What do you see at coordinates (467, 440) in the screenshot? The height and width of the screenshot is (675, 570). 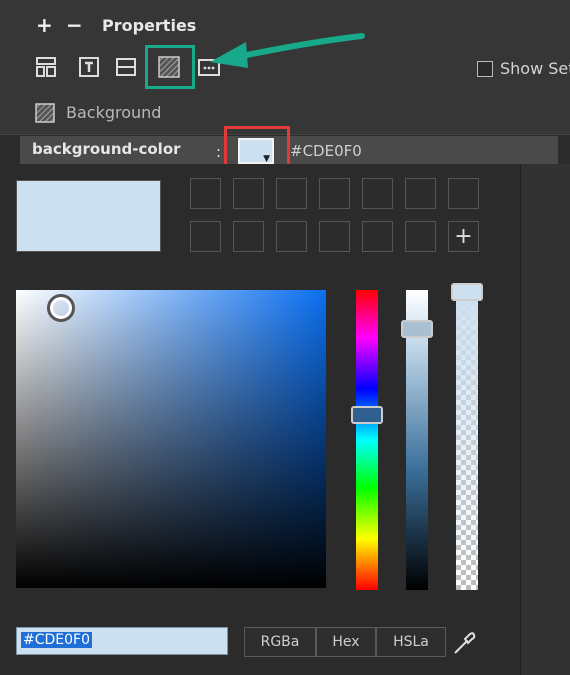 I see `alpha-slider` at bounding box center [467, 440].